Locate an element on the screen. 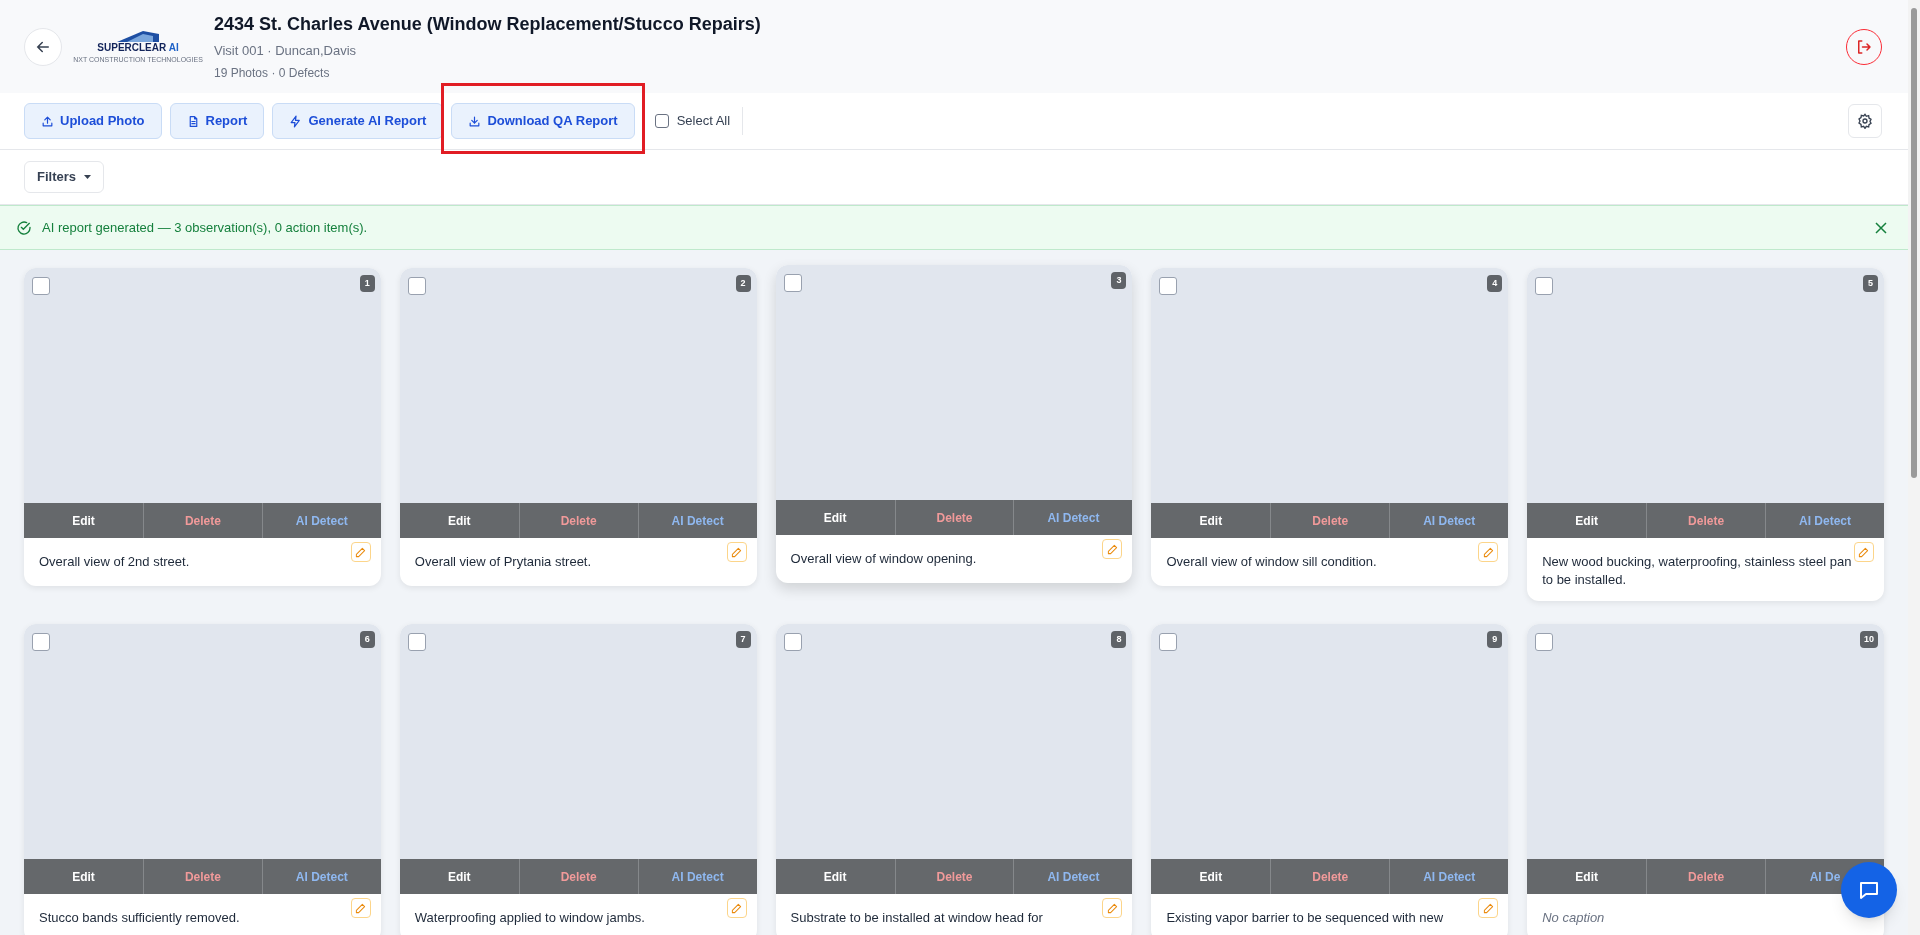  back-button is located at coordinates (43, 46).